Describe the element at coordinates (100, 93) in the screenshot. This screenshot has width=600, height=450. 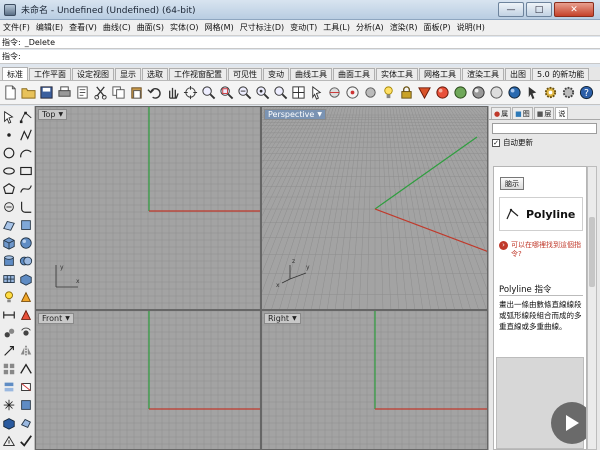
I see `cut-icon` at that location.